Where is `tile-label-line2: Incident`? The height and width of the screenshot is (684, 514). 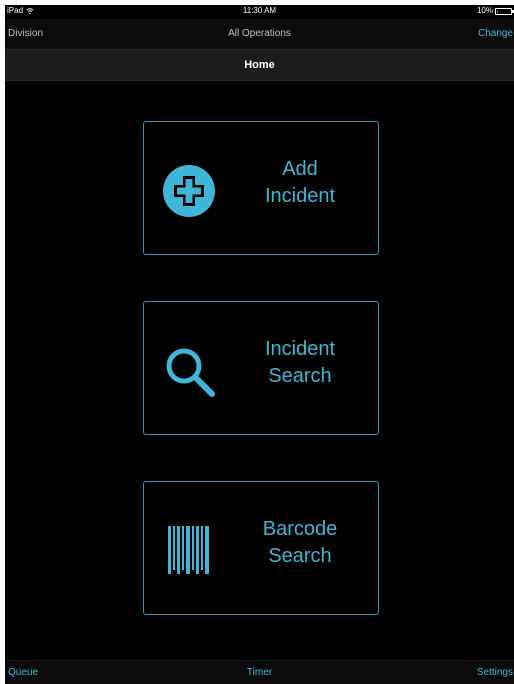
tile-label-line2: Incident is located at coordinates (300, 196).